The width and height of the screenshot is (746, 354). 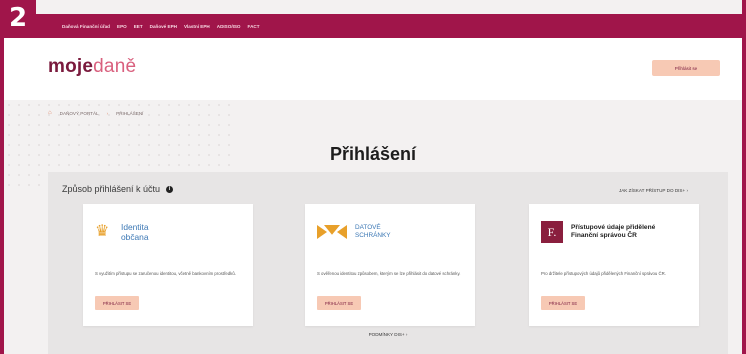 What do you see at coordinates (122, 26) in the screenshot?
I see `topbar-link-1: EPO` at bounding box center [122, 26].